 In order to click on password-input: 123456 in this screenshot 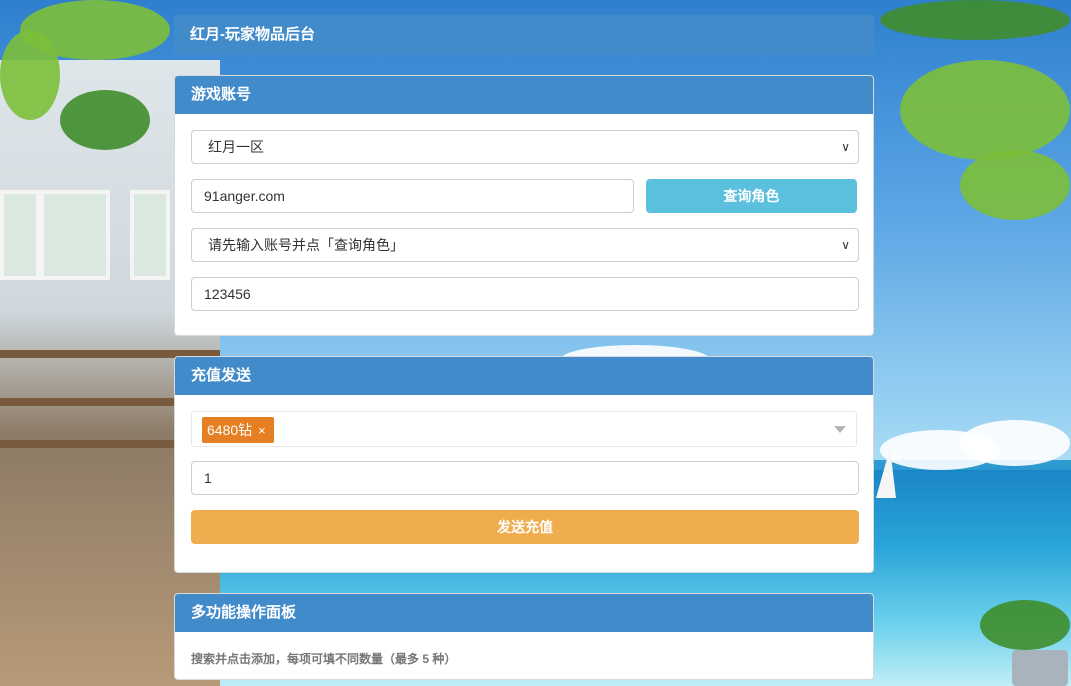, I will do `click(525, 294)`.